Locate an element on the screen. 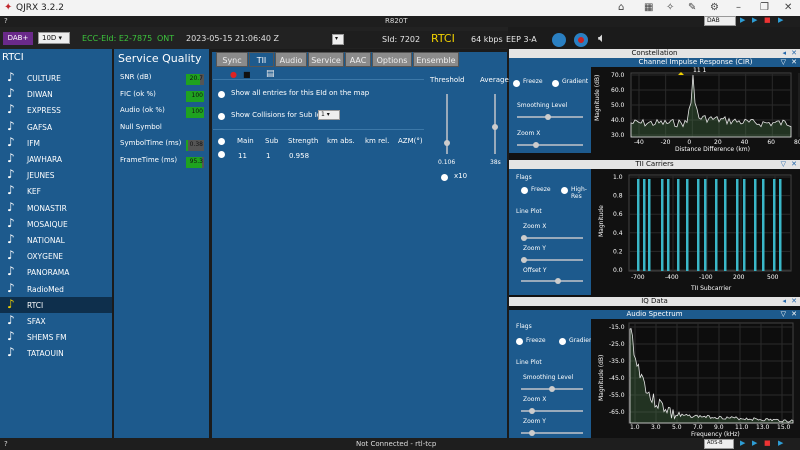 The height and width of the screenshot is (450, 800). tab-options: Options is located at coordinates (392, 59).